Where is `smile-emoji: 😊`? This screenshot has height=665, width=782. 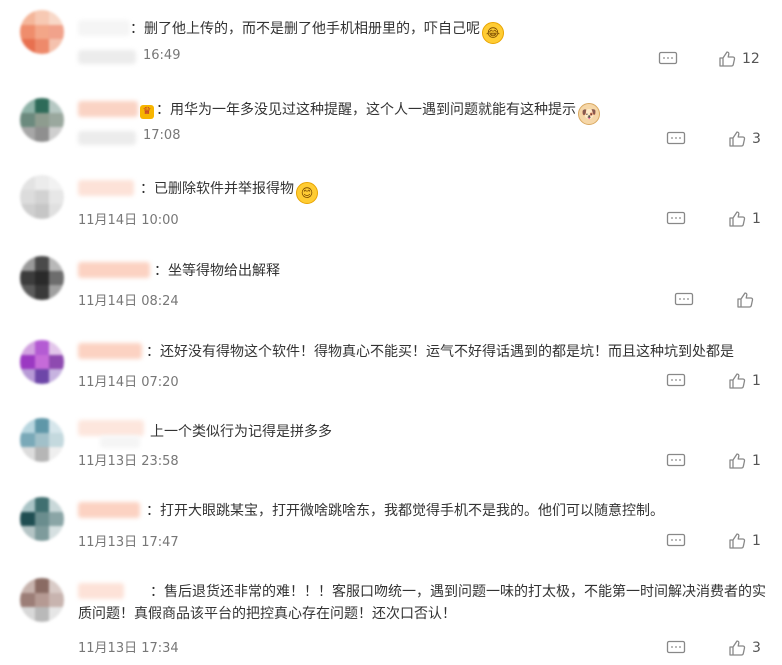
smile-emoji: 😊 is located at coordinates (307, 193).